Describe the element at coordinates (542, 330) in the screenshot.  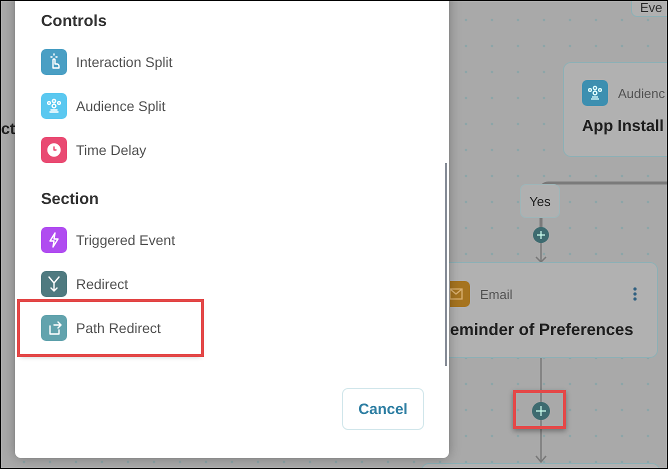
I see `node-title: eminder of Preferences` at that location.